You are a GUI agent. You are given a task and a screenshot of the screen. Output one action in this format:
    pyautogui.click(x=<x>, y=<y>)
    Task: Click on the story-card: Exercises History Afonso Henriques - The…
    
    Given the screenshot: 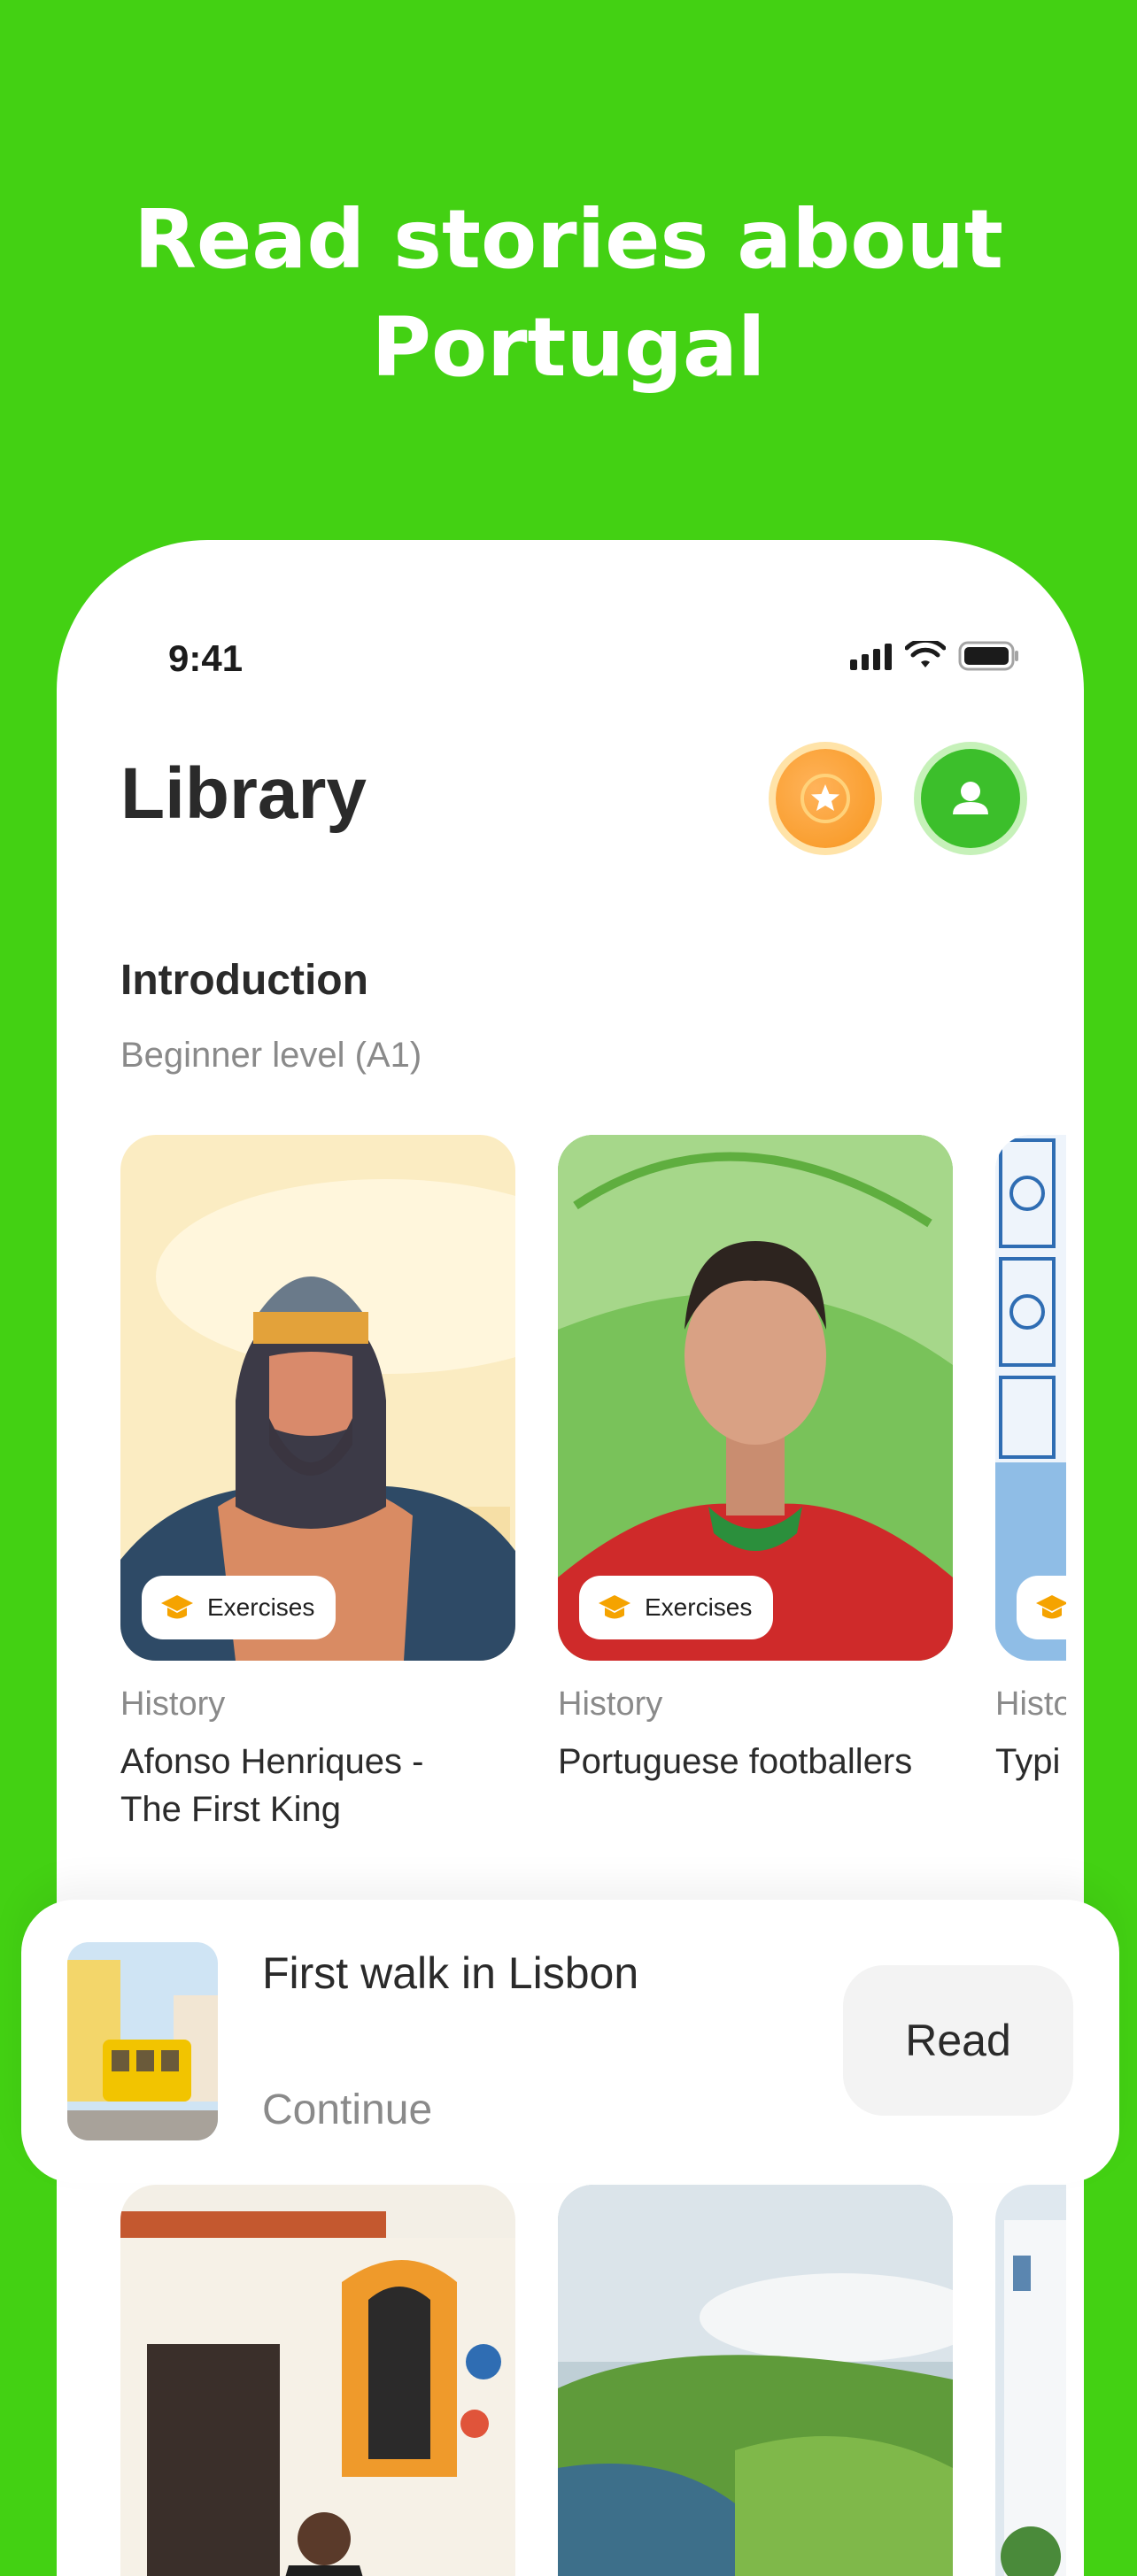 What is the action you would take?
    pyautogui.click(x=317, y=1484)
    